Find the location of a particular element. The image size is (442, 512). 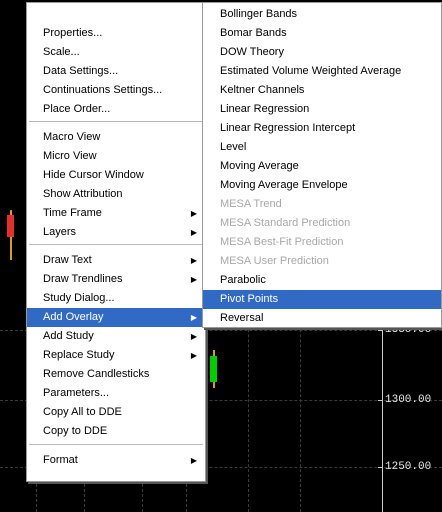

overlay-item-dow-theory: DOW Theory is located at coordinates (322, 52).